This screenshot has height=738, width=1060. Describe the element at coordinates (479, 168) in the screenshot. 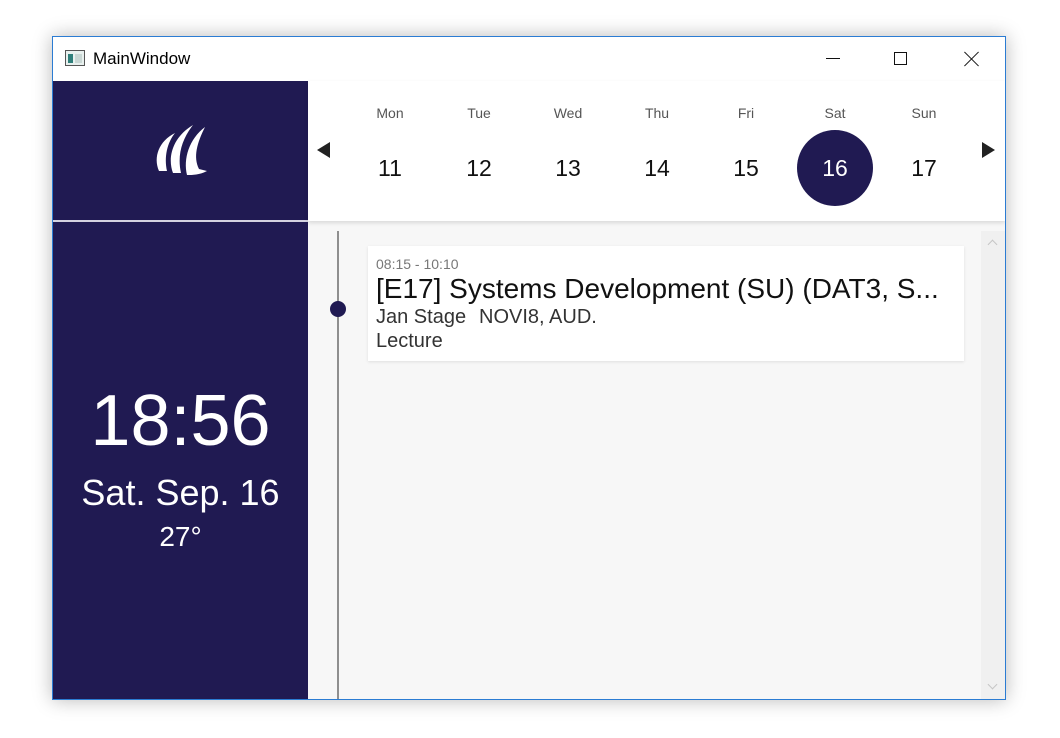

I see `day-number: 12` at that location.